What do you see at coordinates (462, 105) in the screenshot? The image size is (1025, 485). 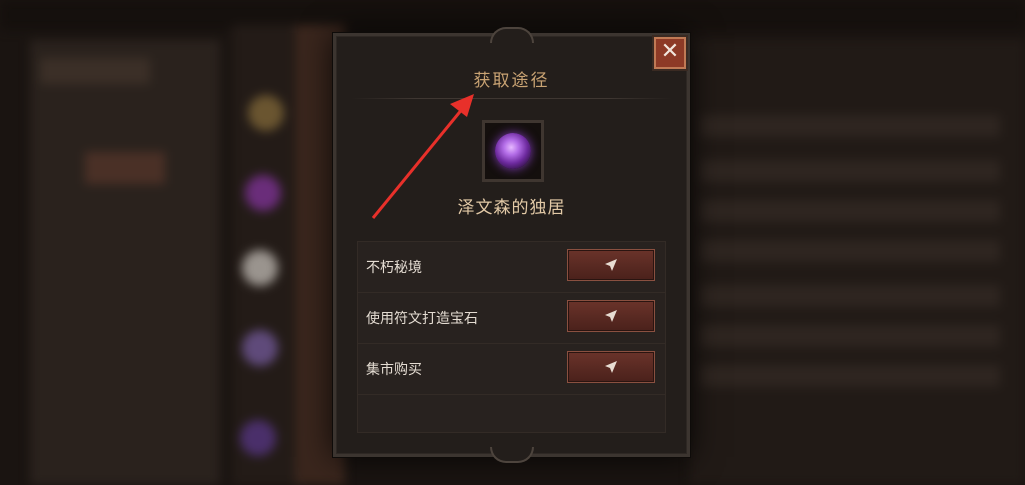 I see `arrow-head` at bounding box center [462, 105].